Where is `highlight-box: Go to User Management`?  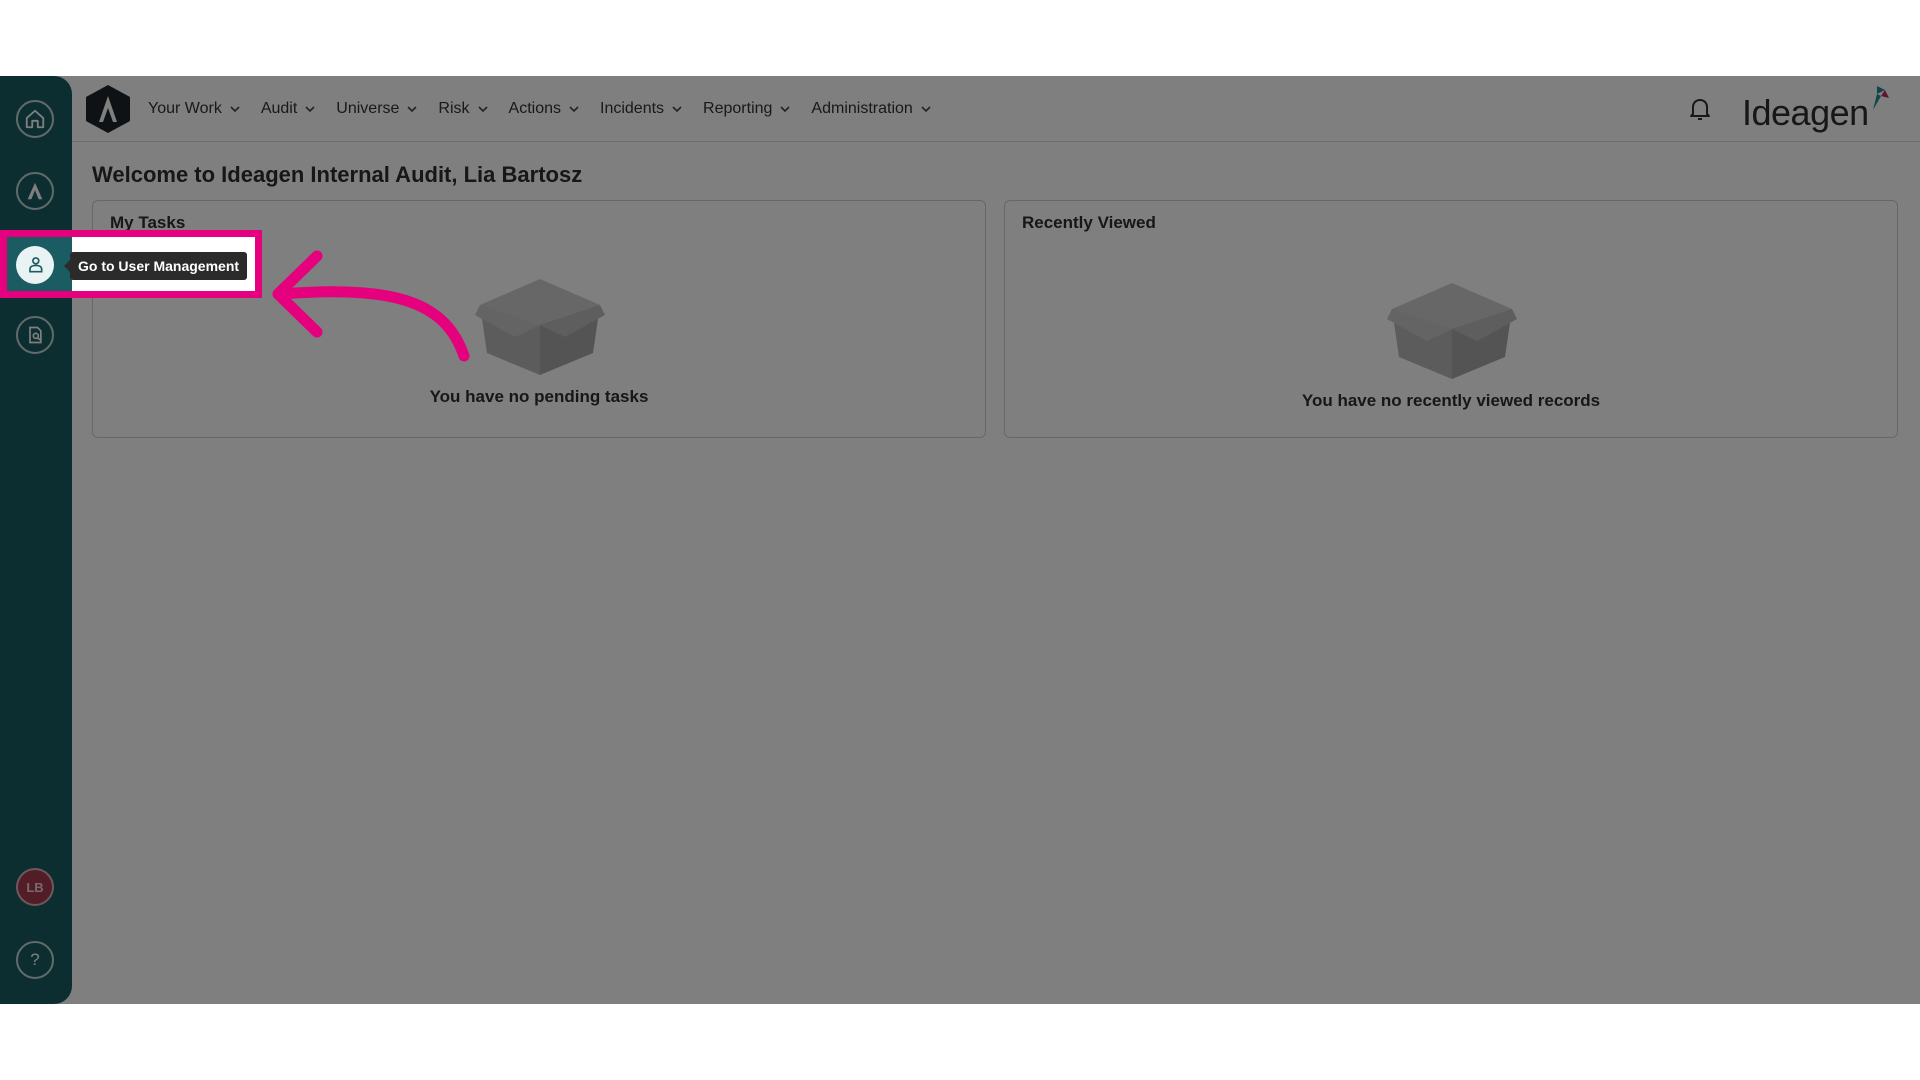
highlight-box: Go to User Management is located at coordinates (131, 264).